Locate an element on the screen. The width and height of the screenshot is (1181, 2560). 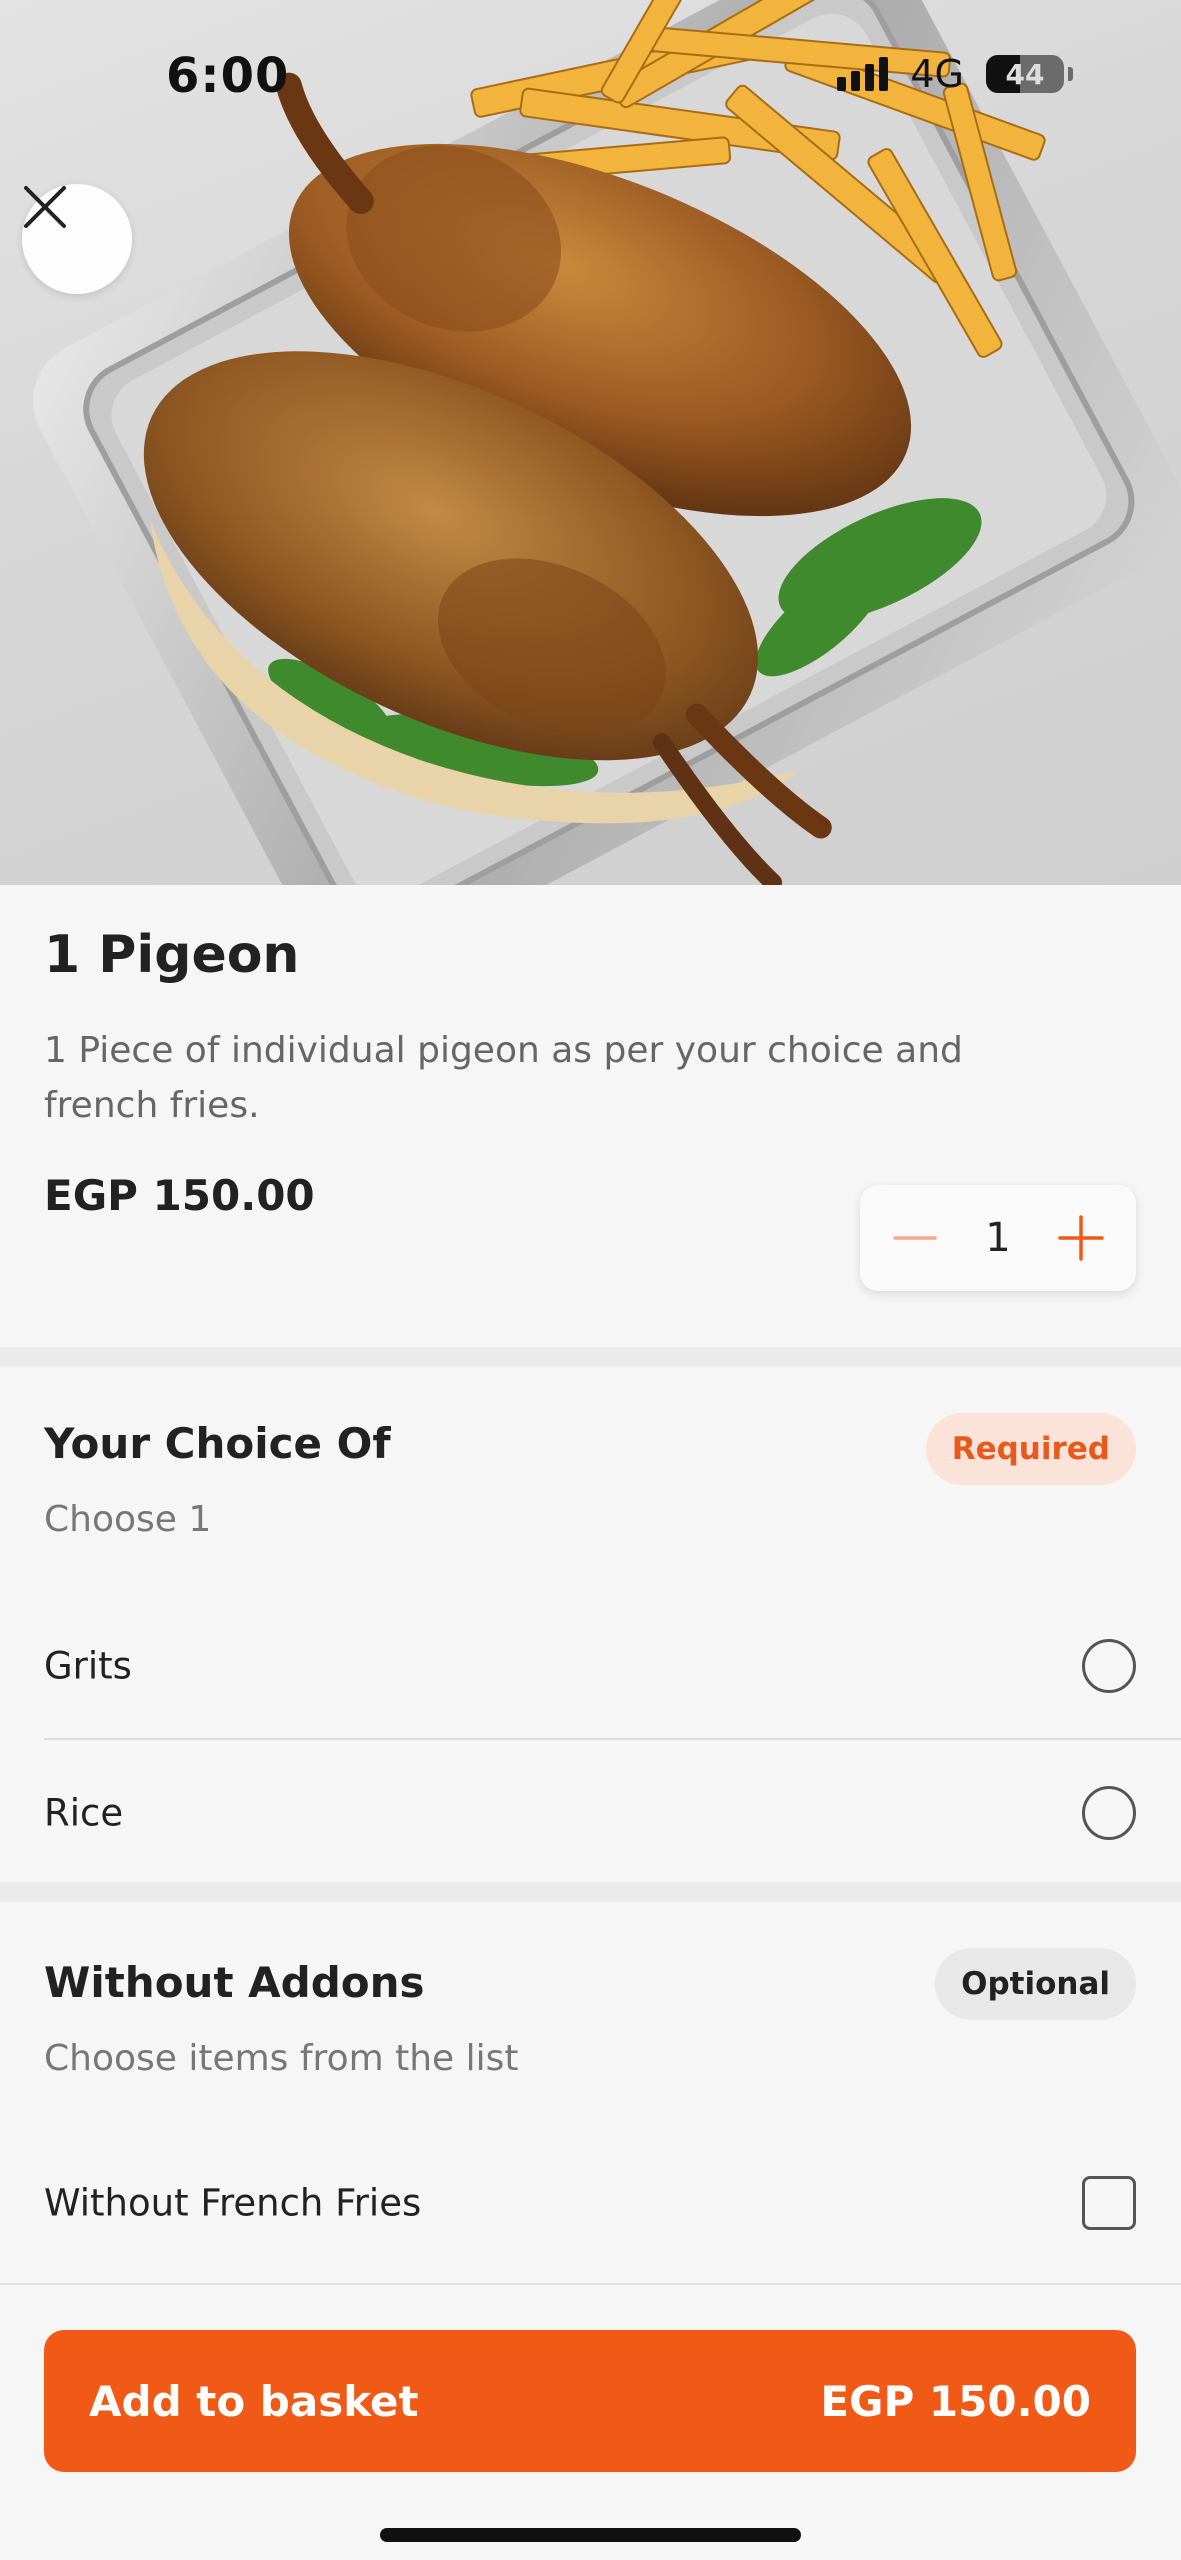
signal-icon is located at coordinates (863, 74).